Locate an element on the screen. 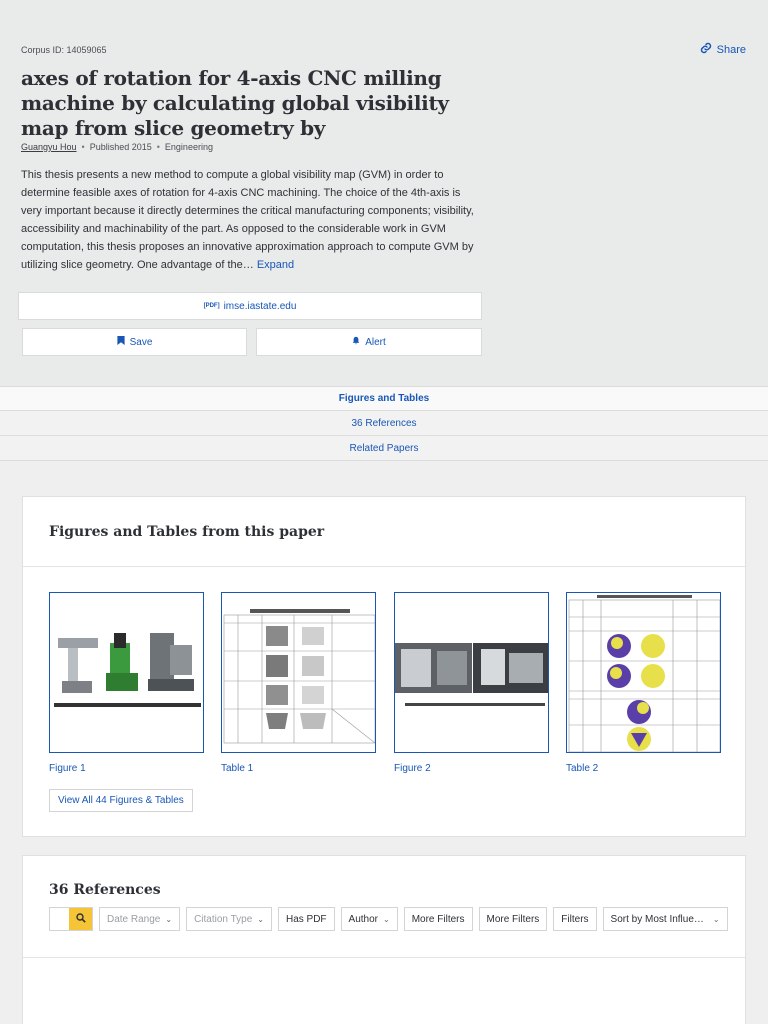 This screenshot has height=1024, width=768. search-icon is located at coordinates (80, 919).